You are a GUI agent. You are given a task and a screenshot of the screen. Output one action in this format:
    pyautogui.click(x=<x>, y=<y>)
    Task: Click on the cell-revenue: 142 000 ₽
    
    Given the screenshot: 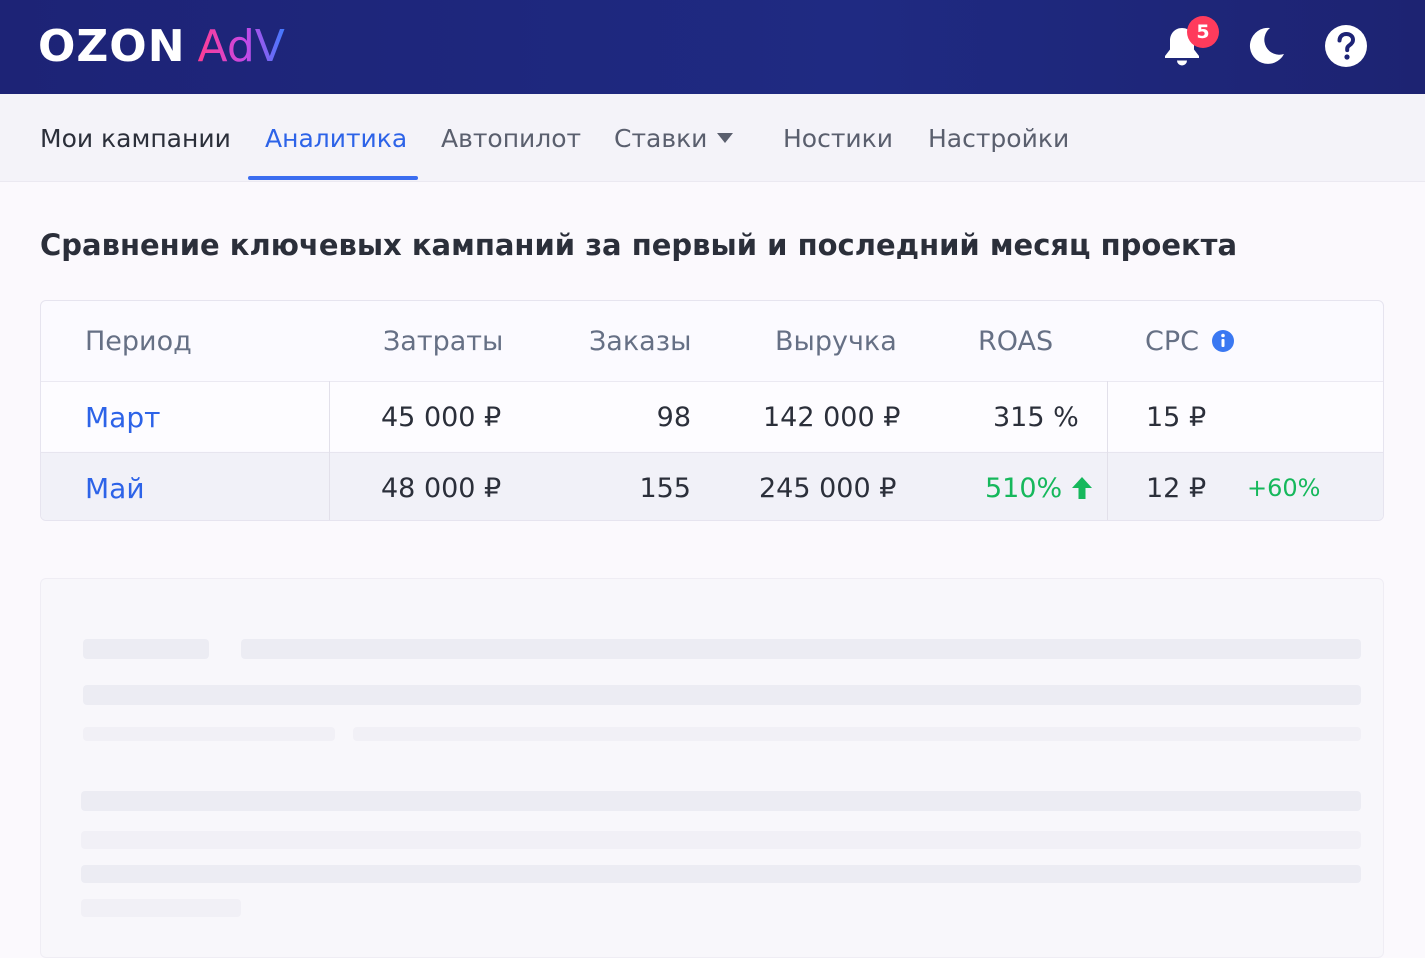 What is the action you would take?
    pyautogui.click(x=832, y=417)
    